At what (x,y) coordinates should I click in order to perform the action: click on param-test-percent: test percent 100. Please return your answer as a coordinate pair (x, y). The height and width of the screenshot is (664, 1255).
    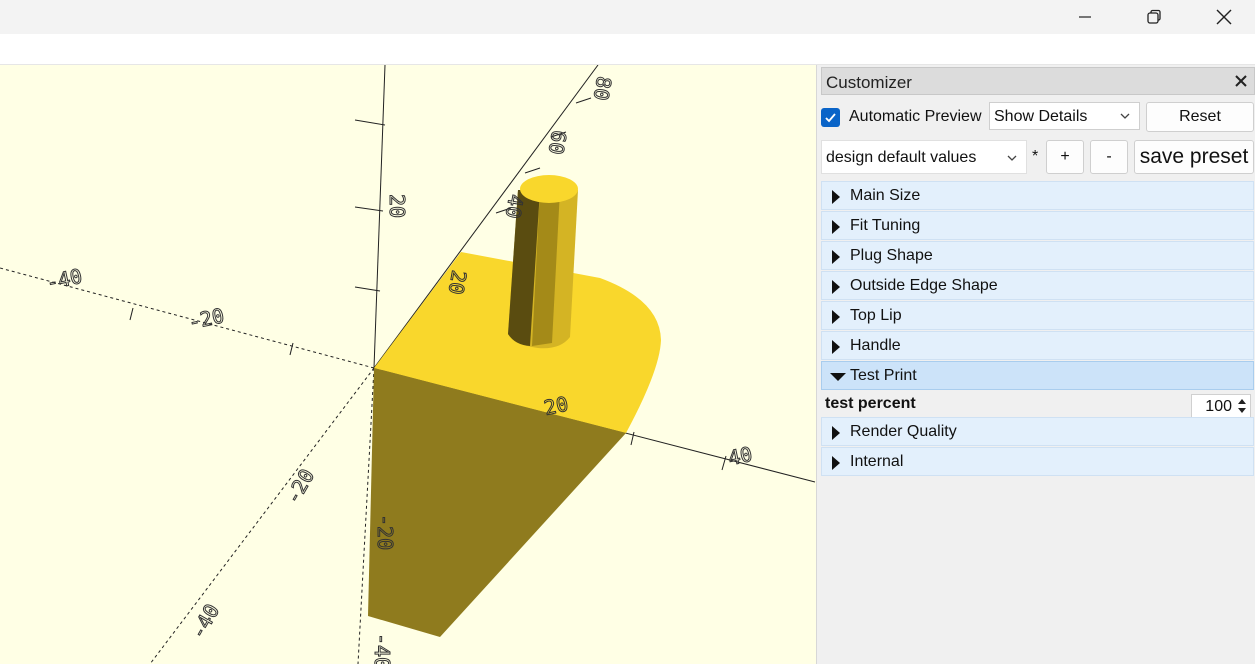
    Looking at the image, I should click on (1038, 405).